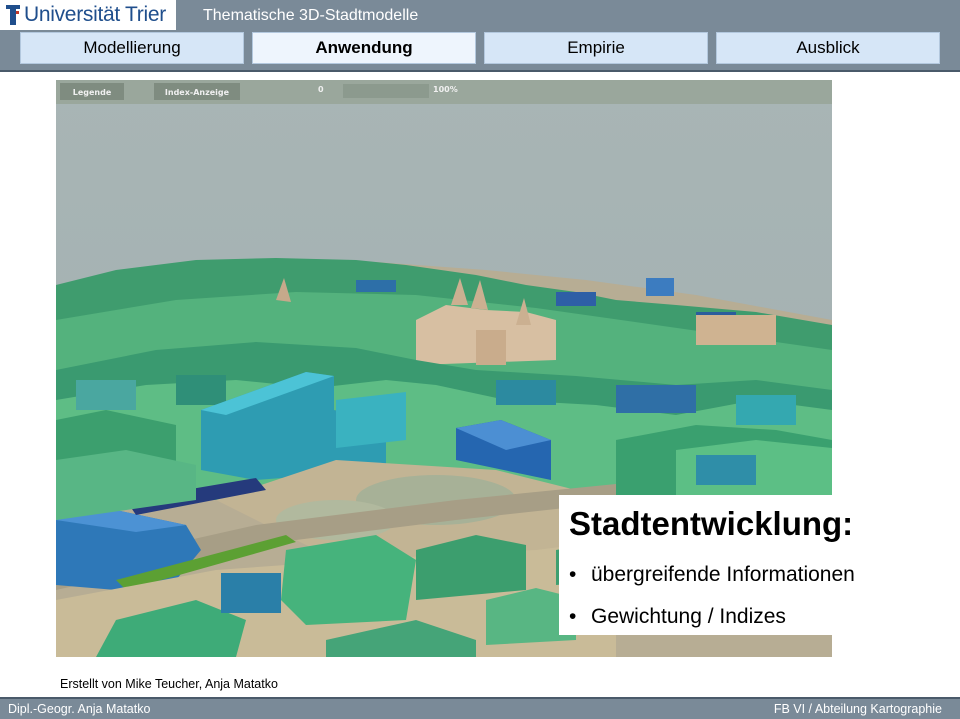  What do you see at coordinates (828, 48) in the screenshot?
I see `tab-ausblick: Ausblick` at bounding box center [828, 48].